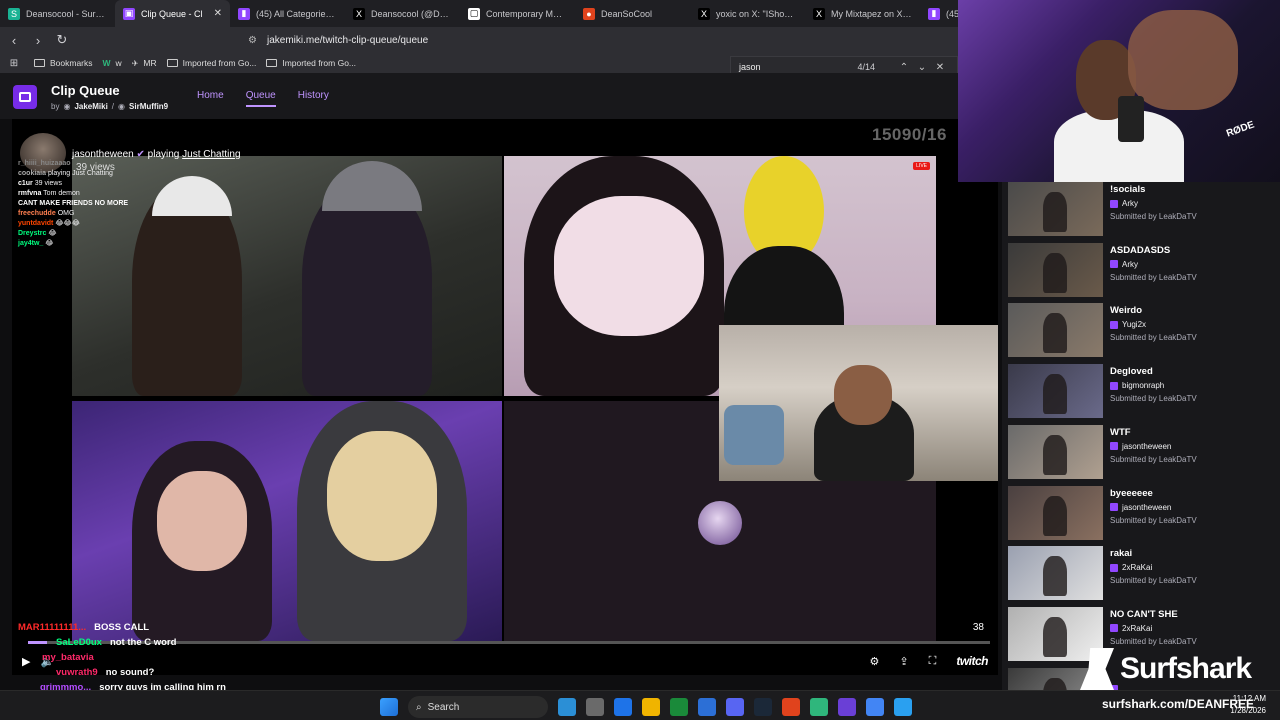 This screenshot has width=1280, height=720. Describe the element at coordinates (933, 661) in the screenshot. I see `fullscreen-icon: ⛶` at that location.